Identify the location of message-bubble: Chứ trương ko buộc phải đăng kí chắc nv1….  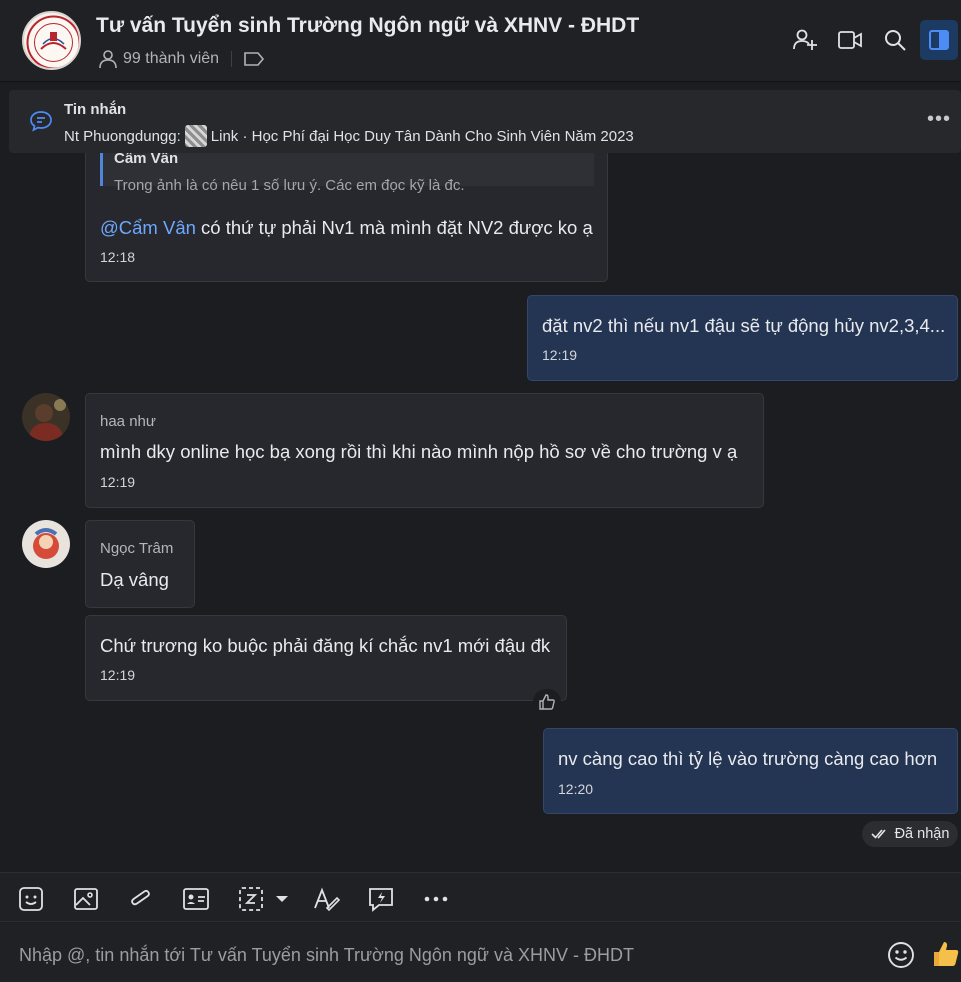
(326, 658).